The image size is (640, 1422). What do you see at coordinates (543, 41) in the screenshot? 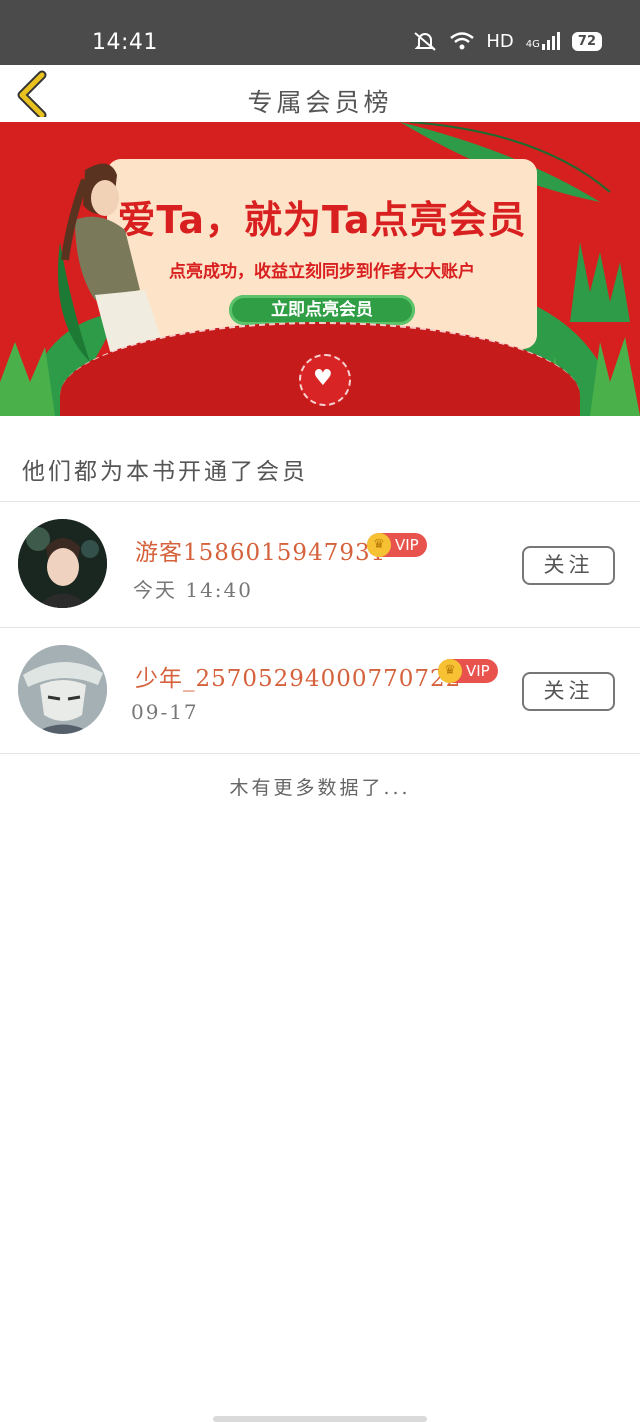
I see `signal-icon: 4G` at bounding box center [543, 41].